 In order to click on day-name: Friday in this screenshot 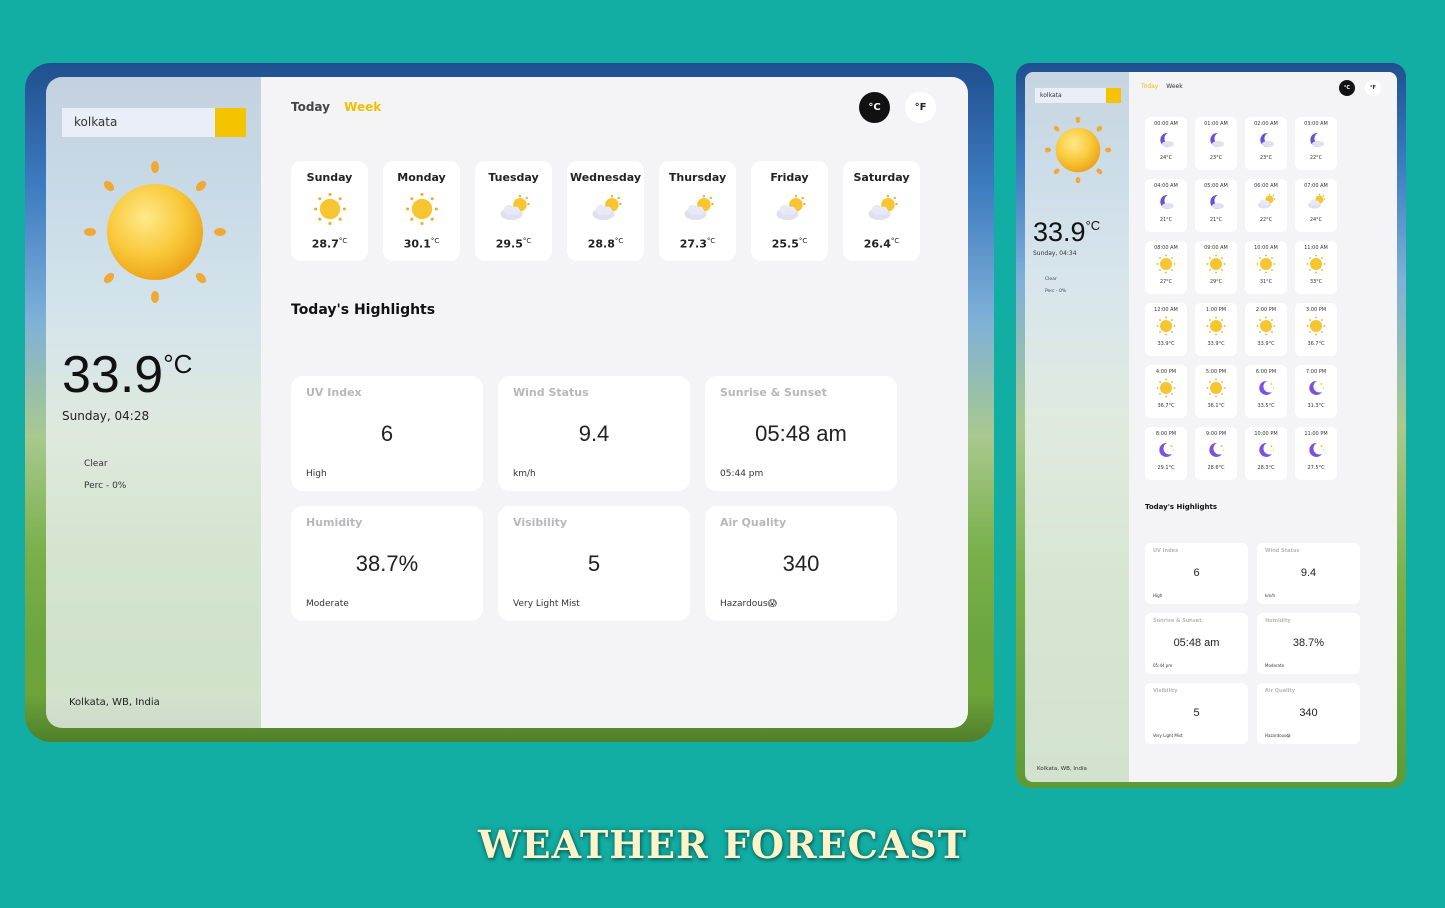, I will do `click(789, 177)`.